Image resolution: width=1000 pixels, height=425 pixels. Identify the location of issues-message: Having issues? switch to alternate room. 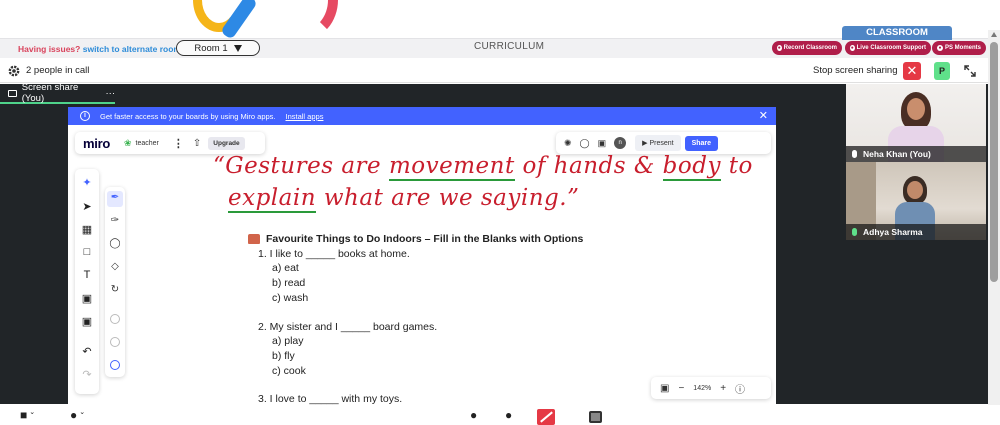
(99, 49).